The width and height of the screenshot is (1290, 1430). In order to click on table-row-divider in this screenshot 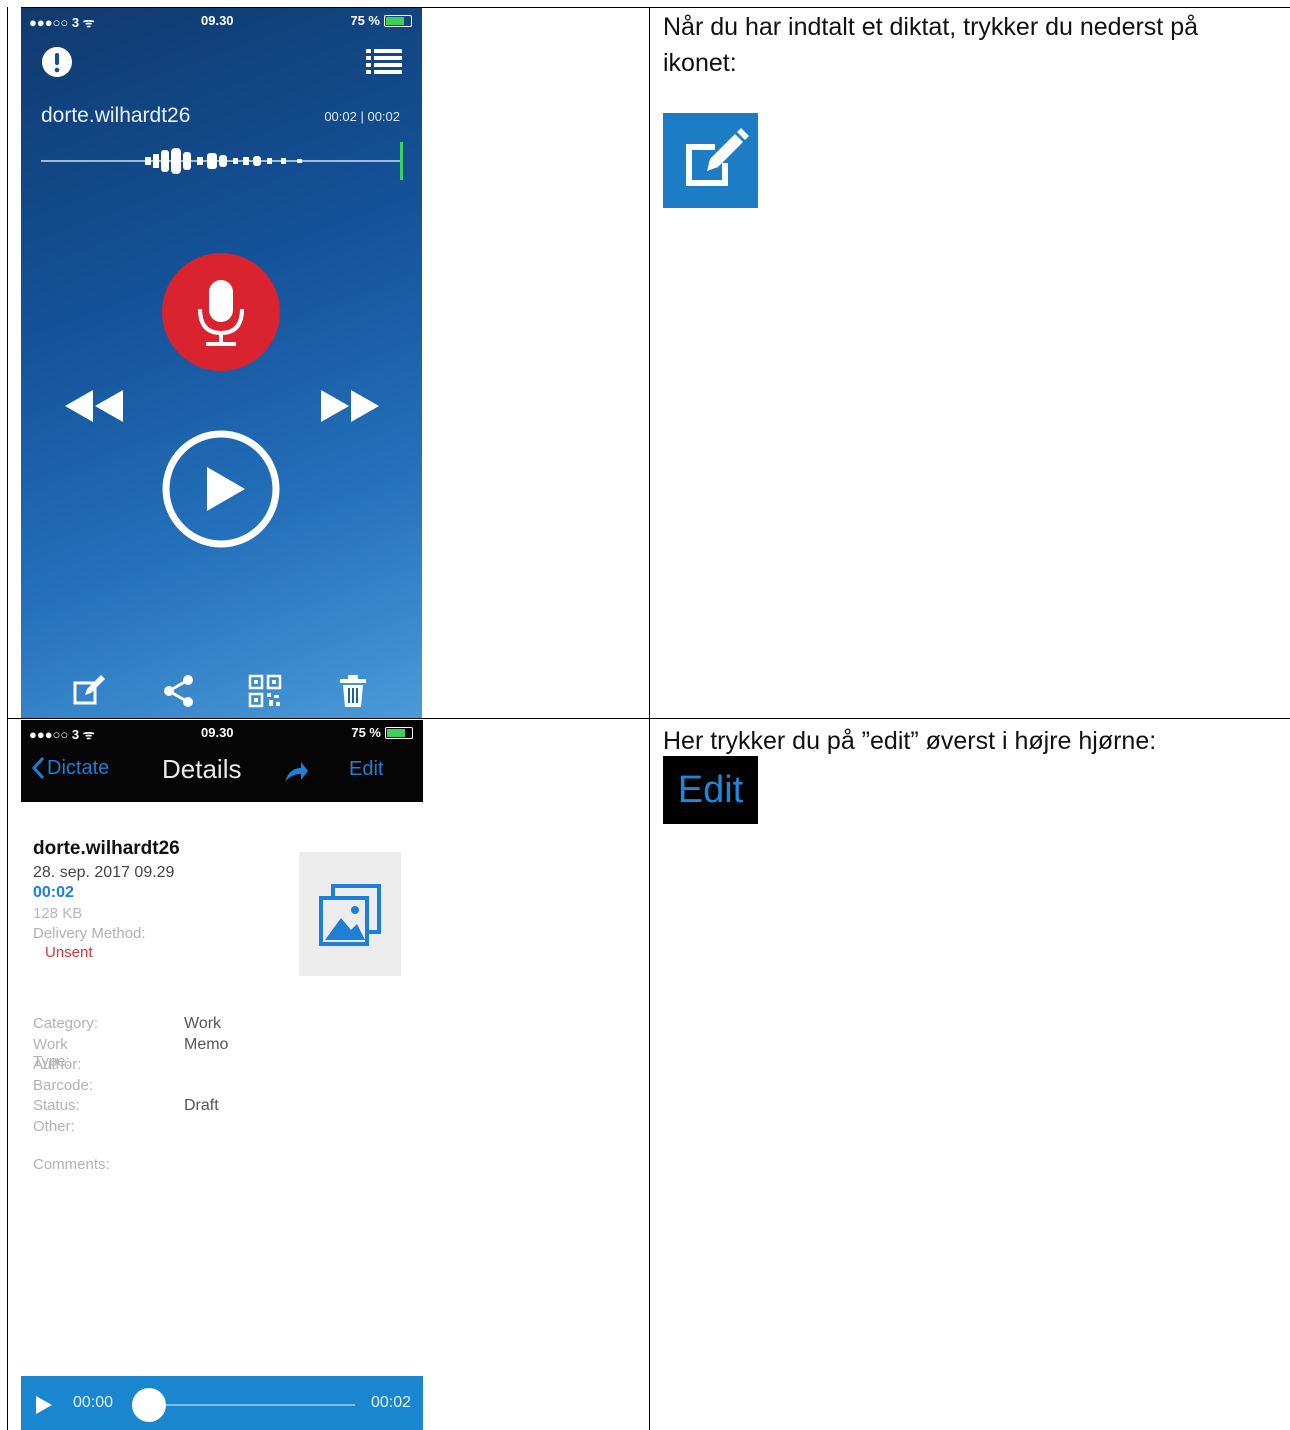, I will do `click(648, 718)`.